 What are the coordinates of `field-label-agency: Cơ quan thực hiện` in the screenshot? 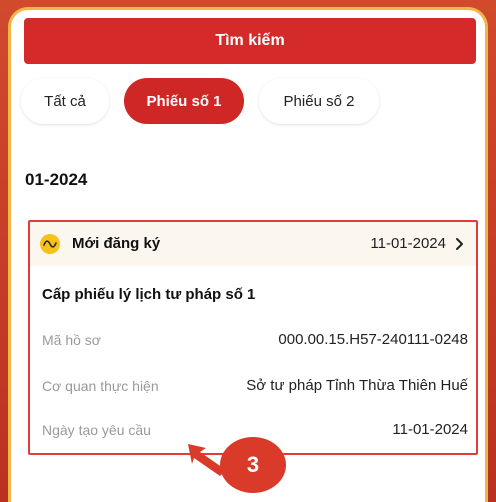 It's located at (100, 386).